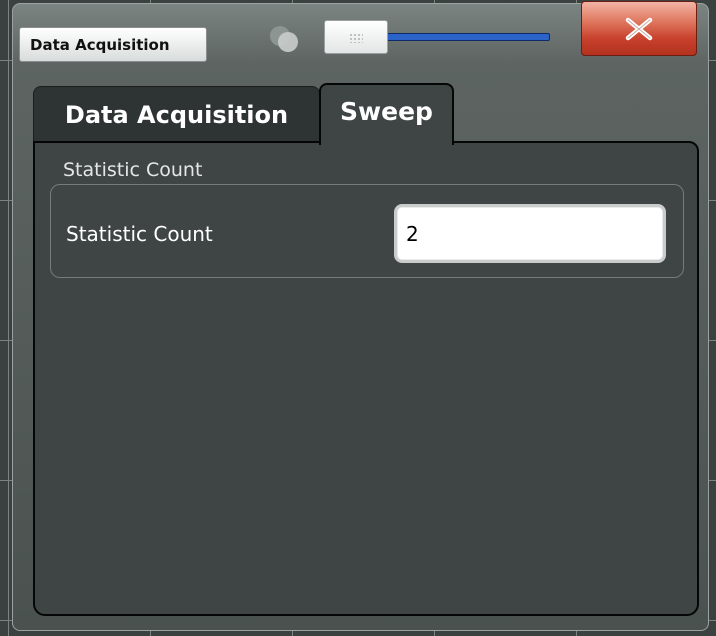 This screenshot has height=636, width=716. What do you see at coordinates (437, 40) in the screenshot?
I see `transparency-slider` at bounding box center [437, 40].